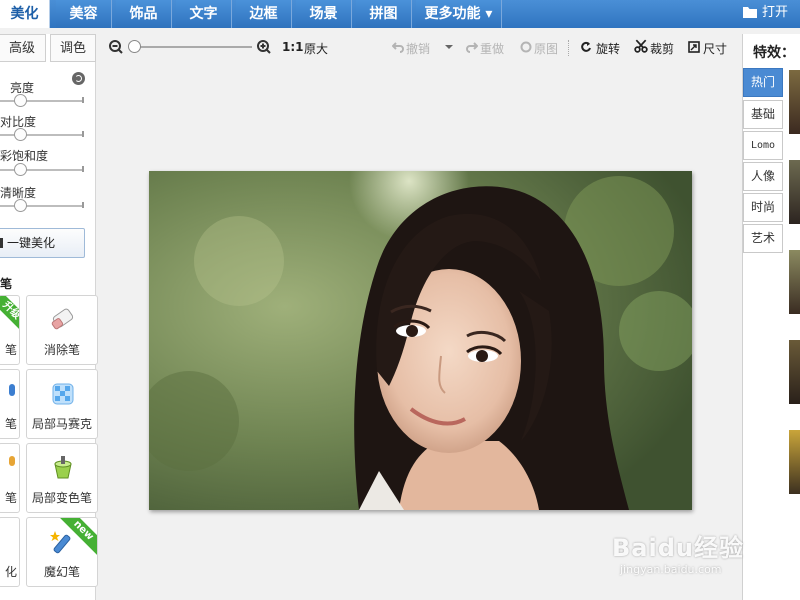 Image resolution: width=800 pixels, height=600 pixels. Describe the element at coordinates (671, 569) in the screenshot. I see `watermark-sub: jingyan.baidu.com` at that location.